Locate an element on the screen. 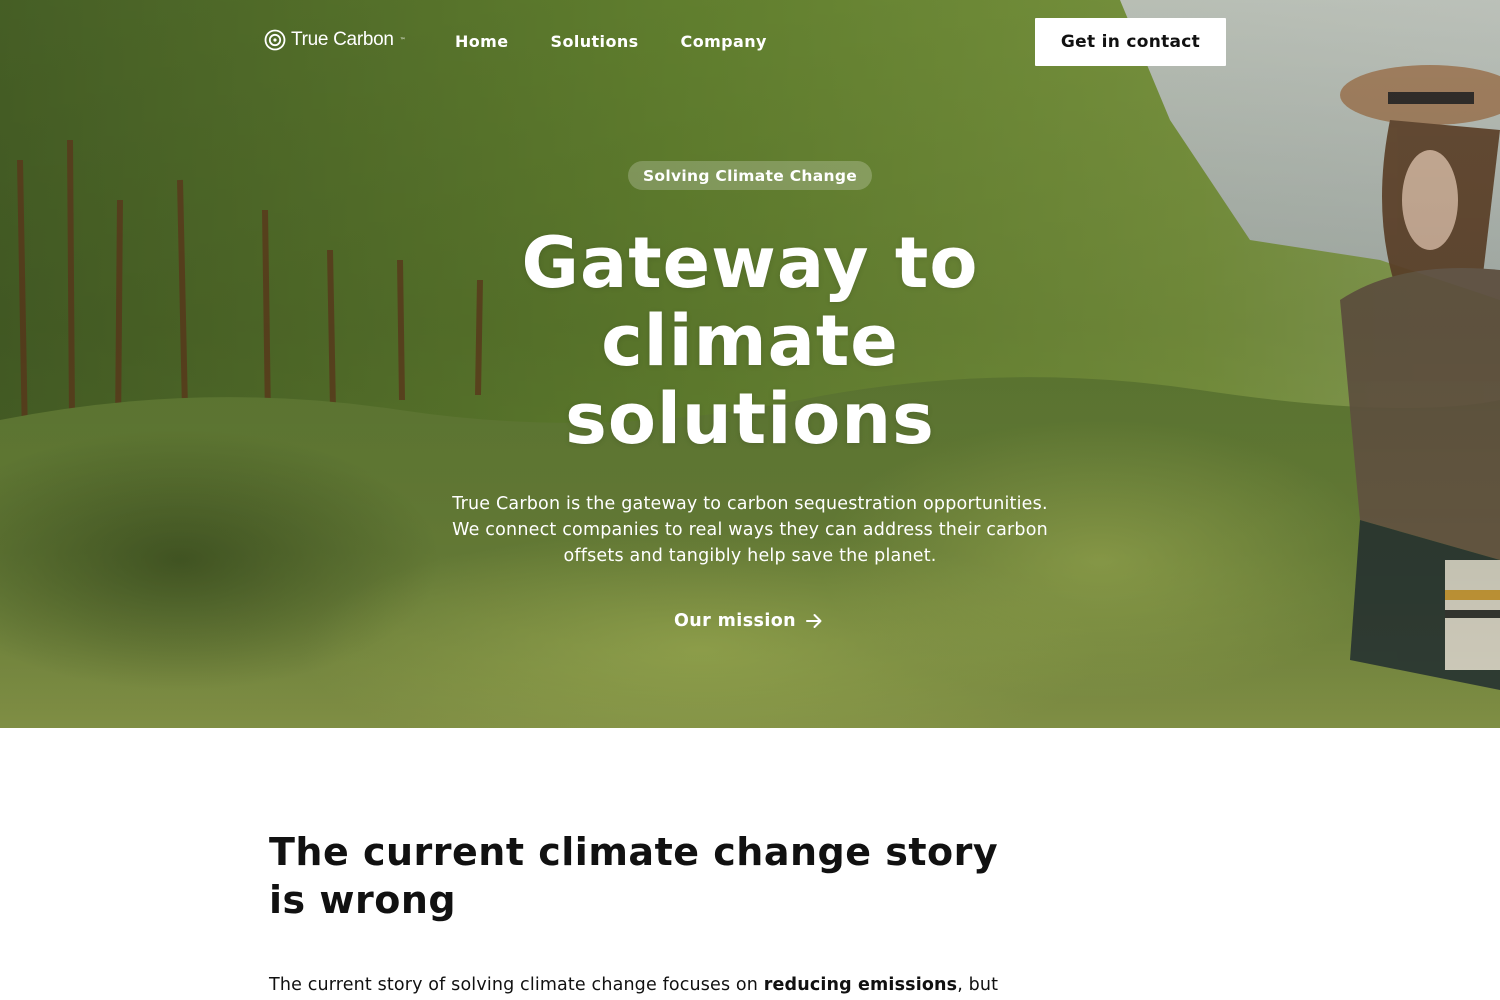  true-carbon-logo: True Carbon ™ is located at coordinates (335, 40).